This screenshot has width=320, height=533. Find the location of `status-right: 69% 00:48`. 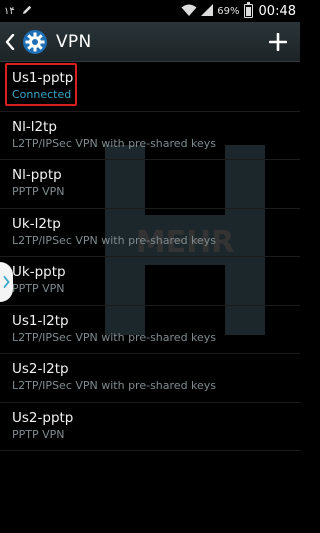

status-right: 69% 00:48 is located at coordinates (238, 10).